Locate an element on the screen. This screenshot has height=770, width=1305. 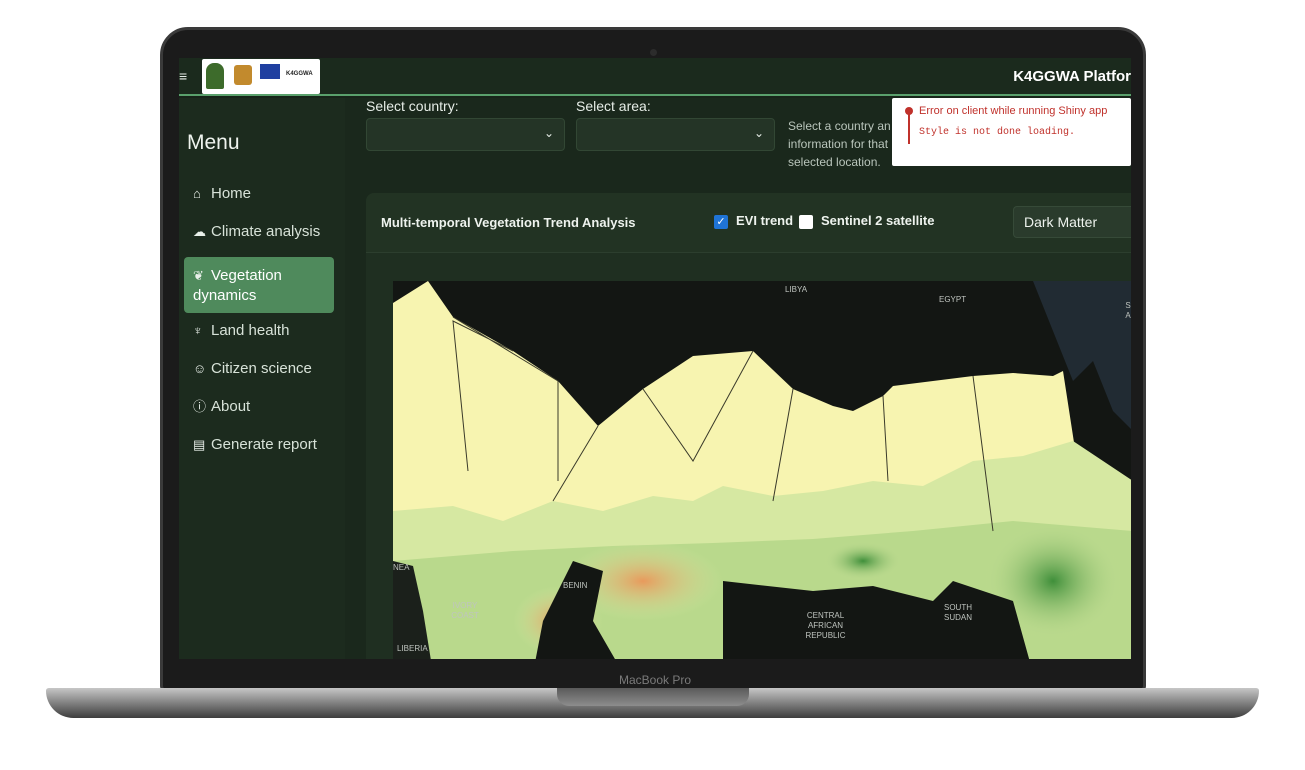
sidebar-item-vegetation-dynamics: ❦ Vegetation dynamics is located at coordinates (259, 285).